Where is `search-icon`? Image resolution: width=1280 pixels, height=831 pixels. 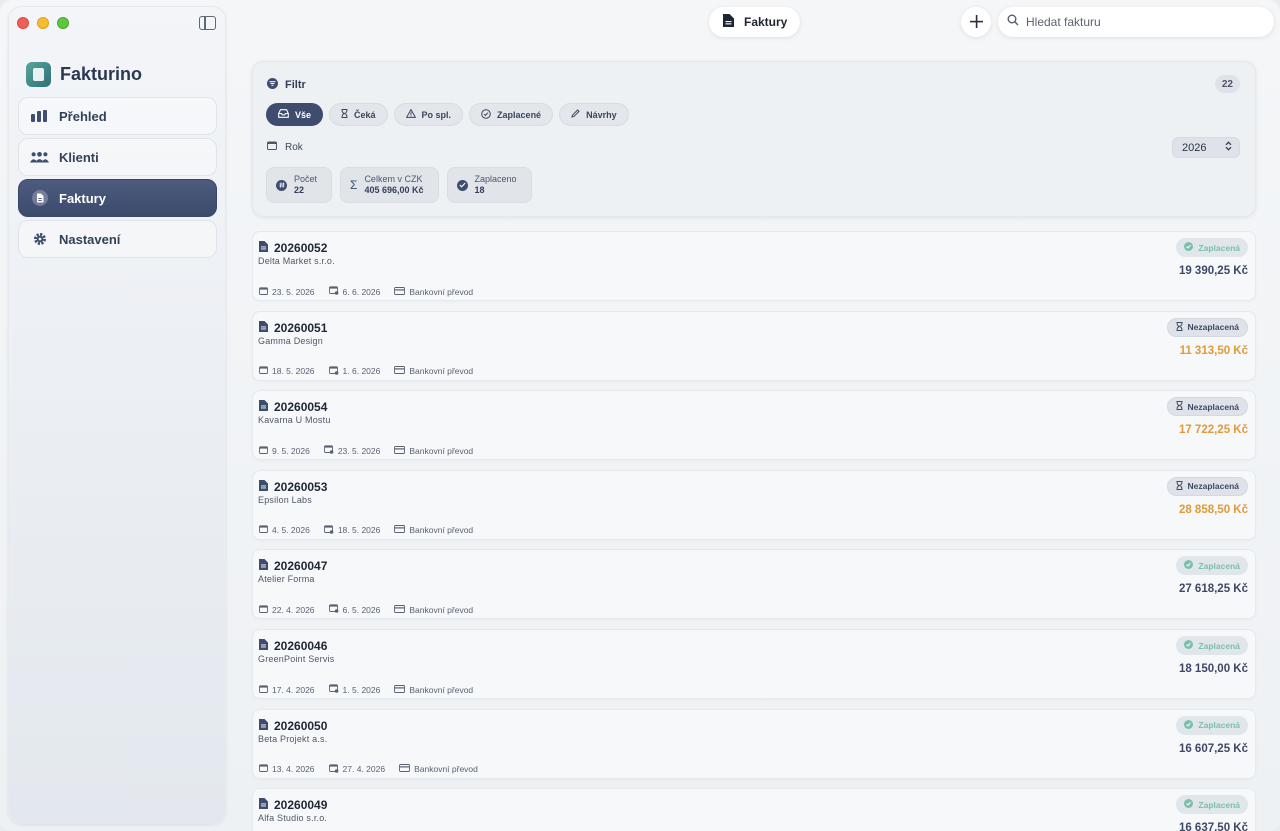
search-icon is located at coordinates (1013, 22).